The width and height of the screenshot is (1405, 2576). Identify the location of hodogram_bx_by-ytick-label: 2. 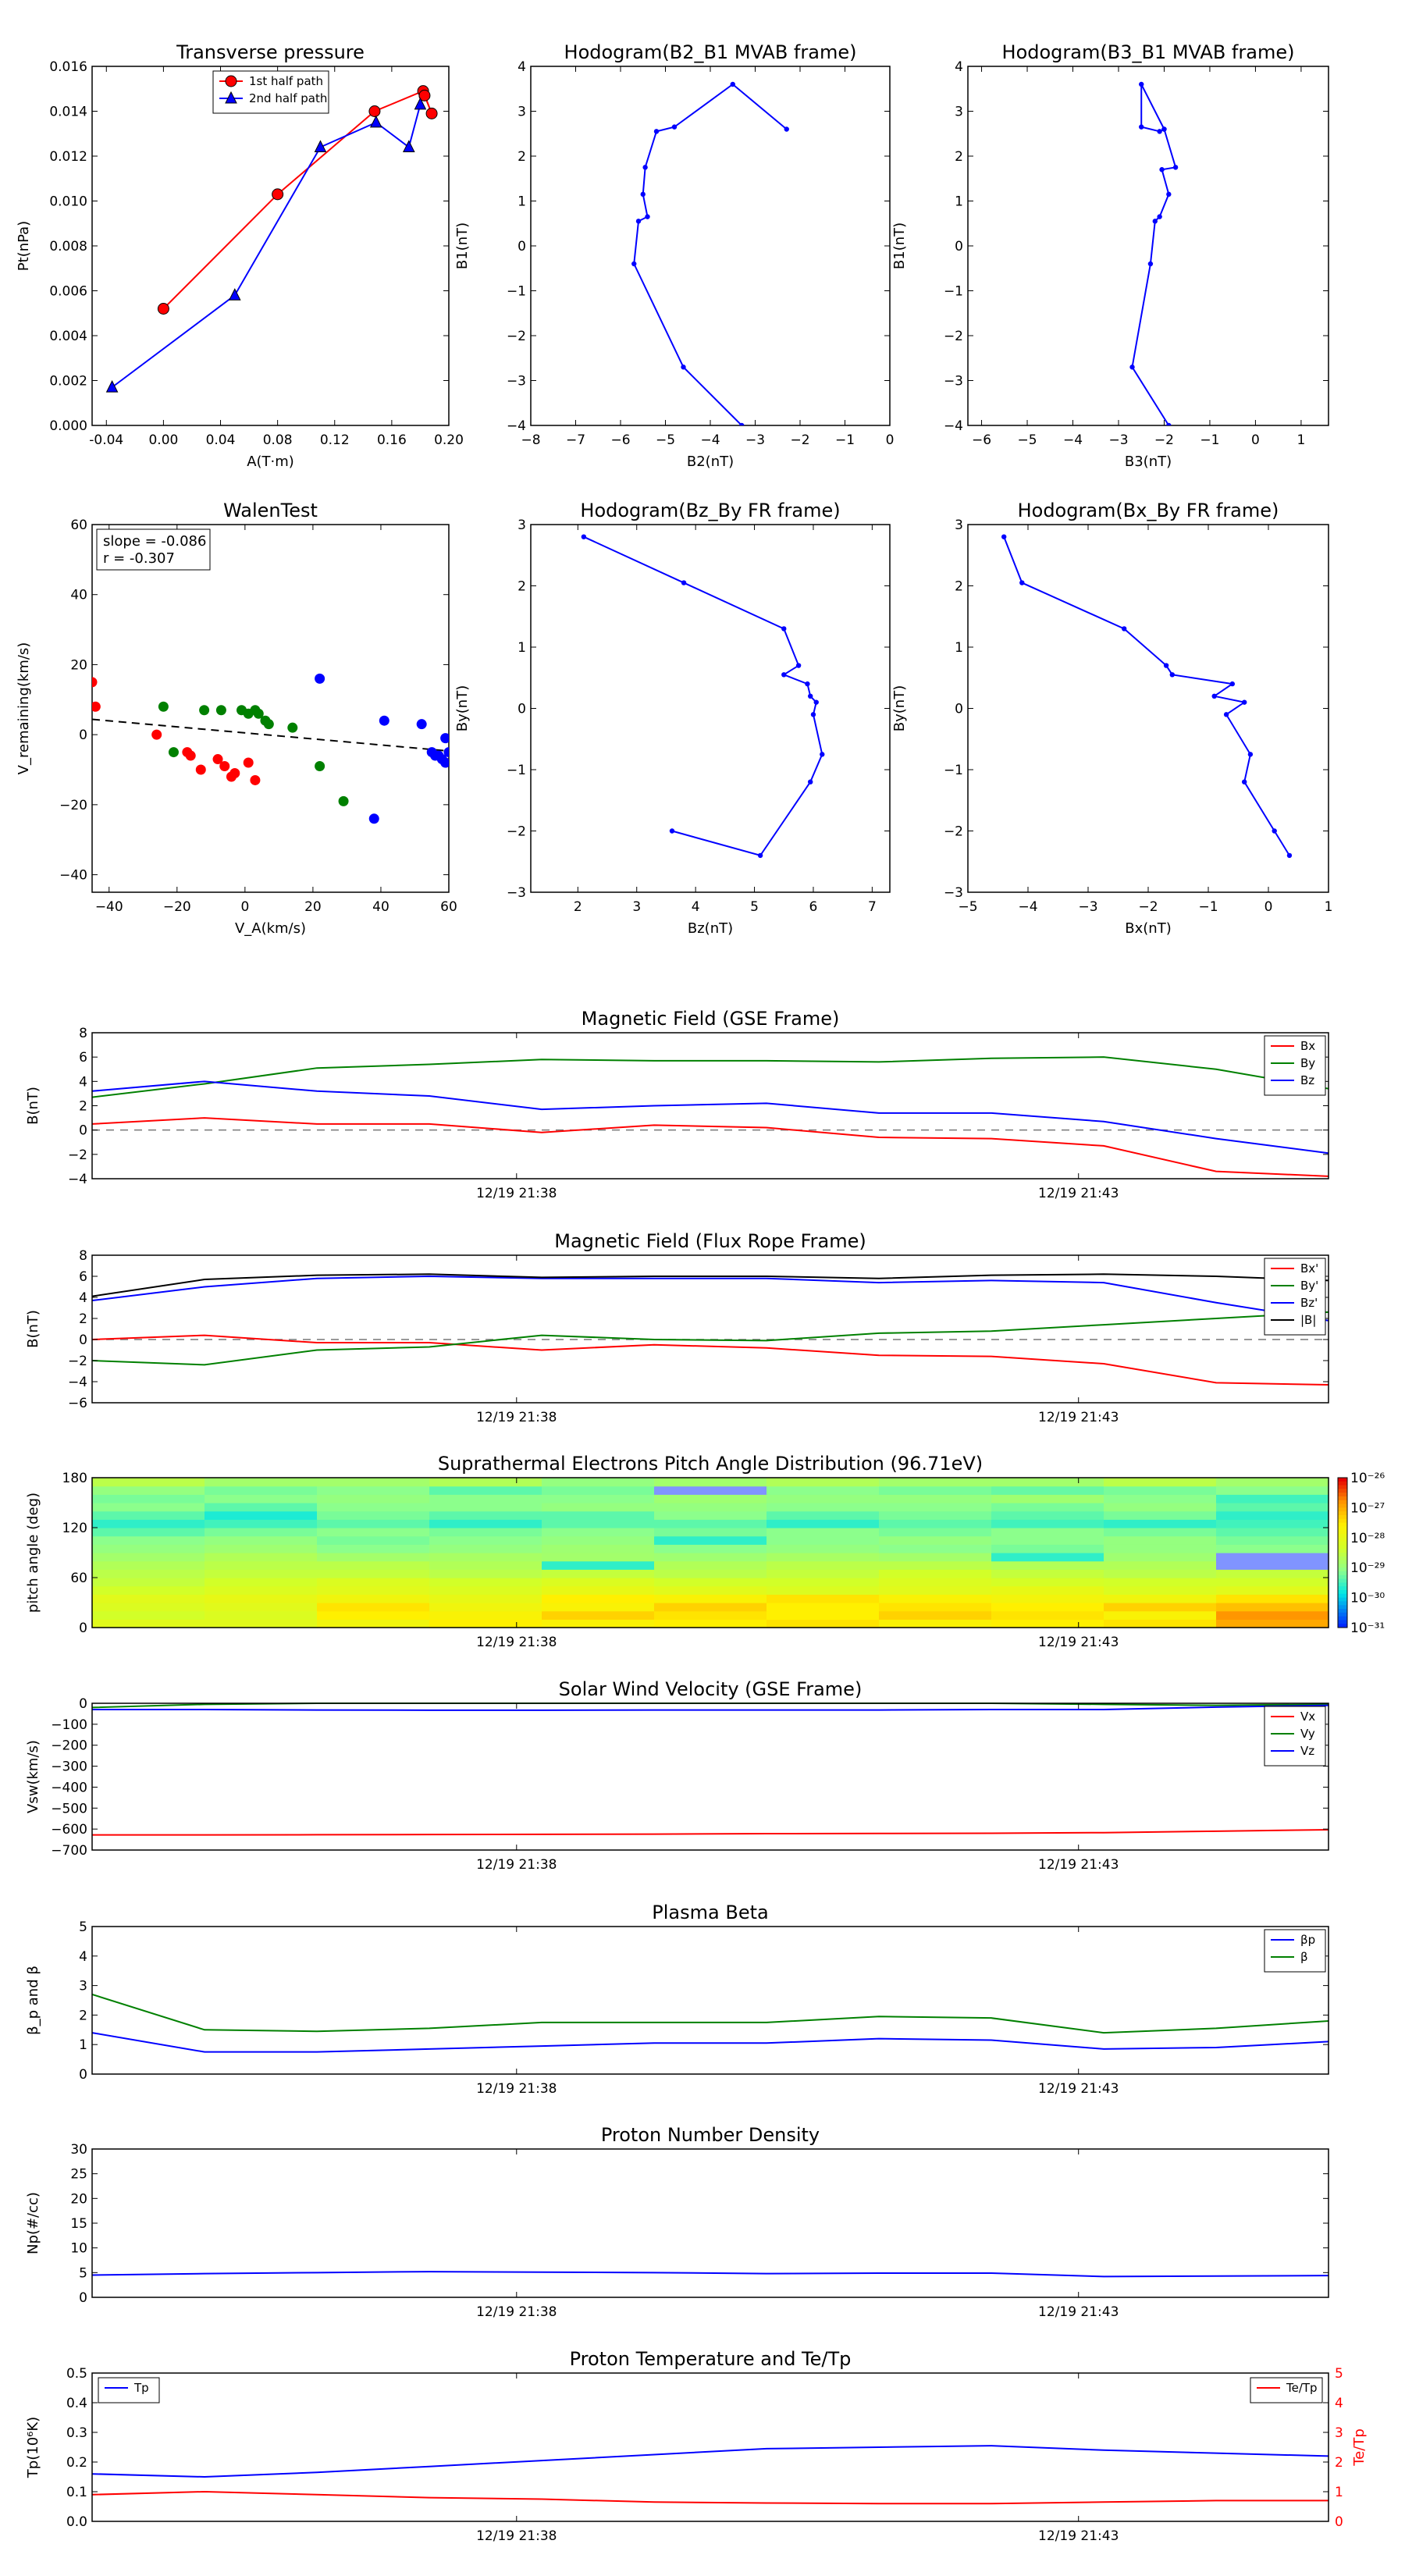
(959, 587).